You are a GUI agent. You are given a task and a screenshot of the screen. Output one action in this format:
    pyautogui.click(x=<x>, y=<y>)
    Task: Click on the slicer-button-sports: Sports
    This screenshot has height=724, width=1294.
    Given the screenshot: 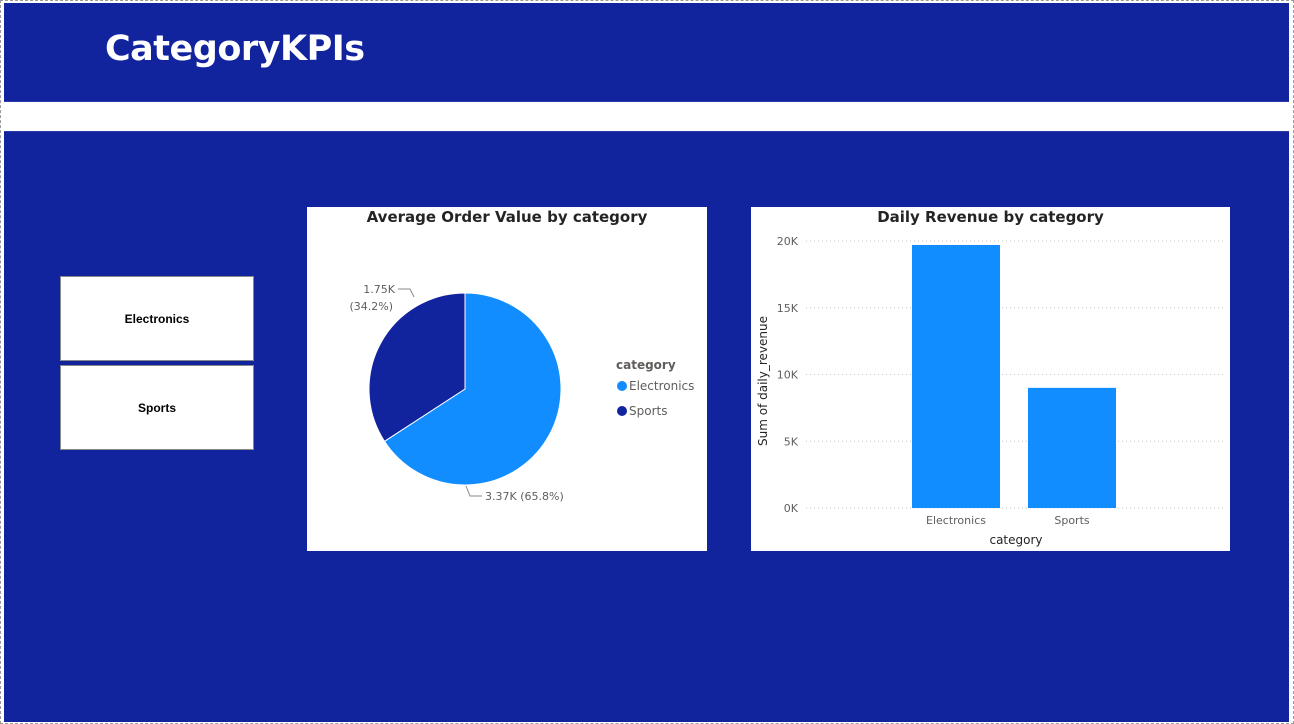 What is the action you would take?
    pyautogui.click(x=157, y=407)
    